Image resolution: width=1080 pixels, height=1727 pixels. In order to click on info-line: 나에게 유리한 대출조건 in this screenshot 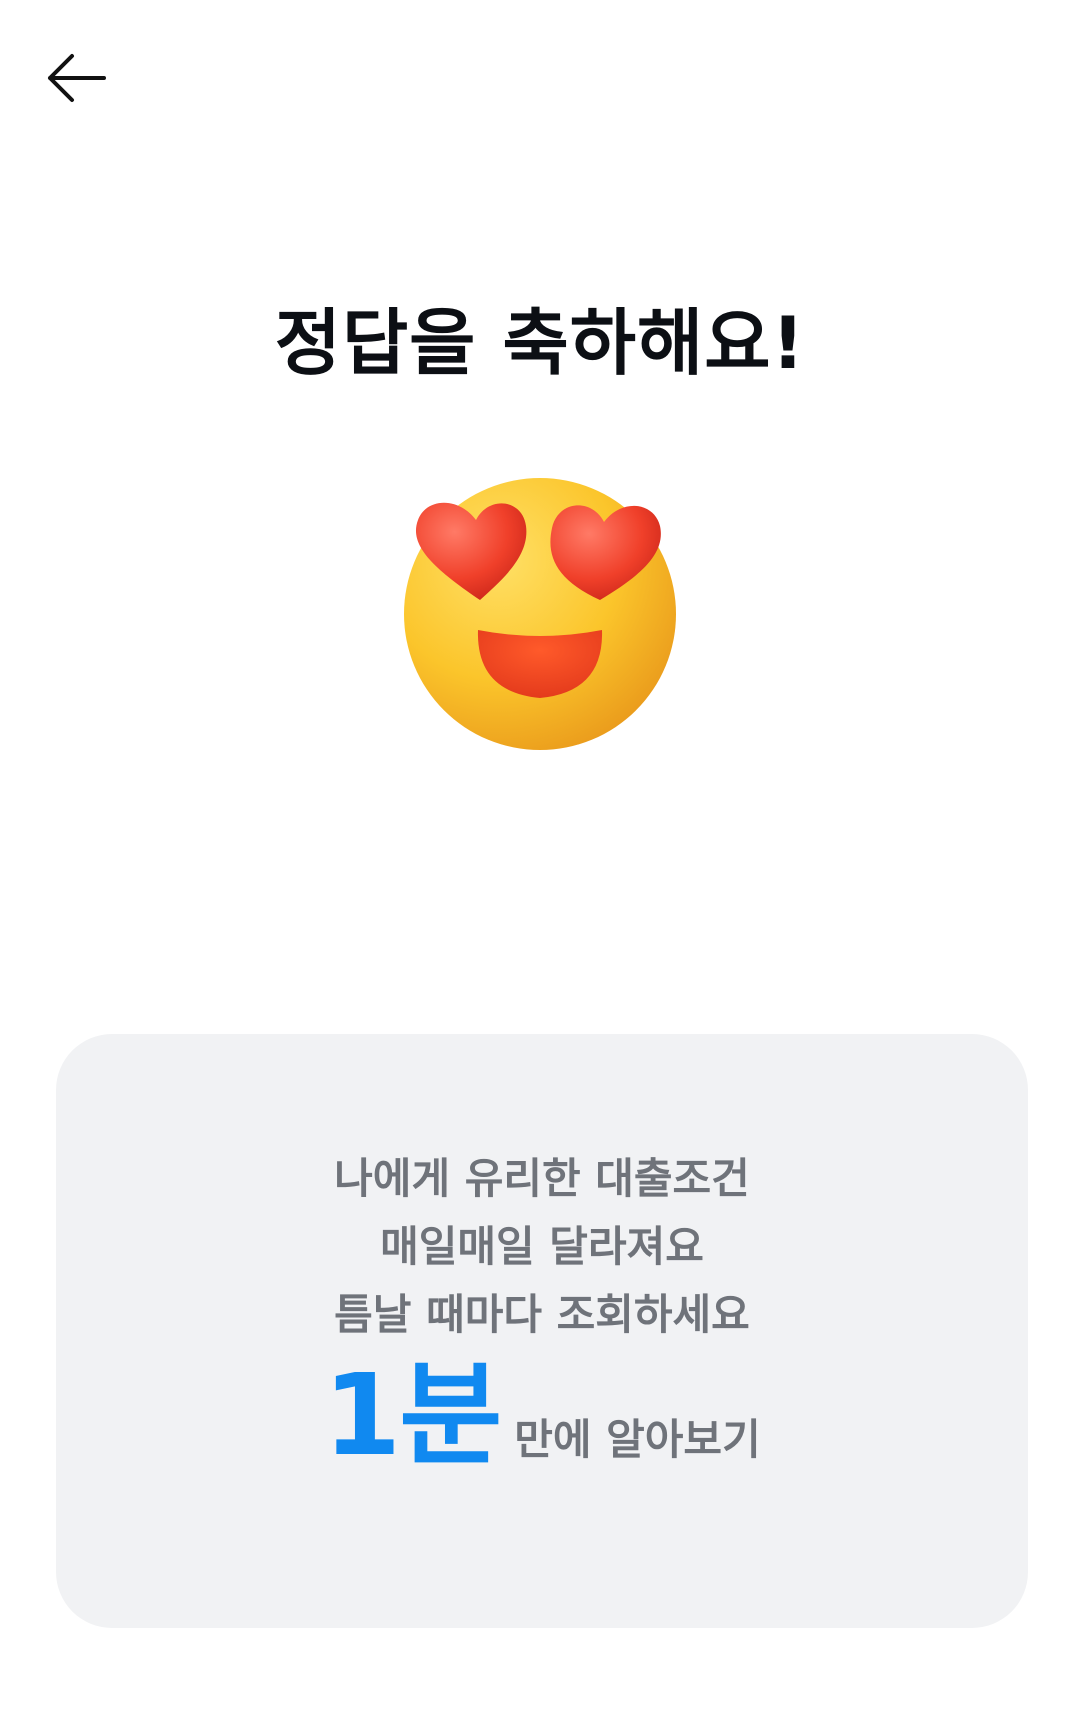, I will do `click(542, 1178)`.